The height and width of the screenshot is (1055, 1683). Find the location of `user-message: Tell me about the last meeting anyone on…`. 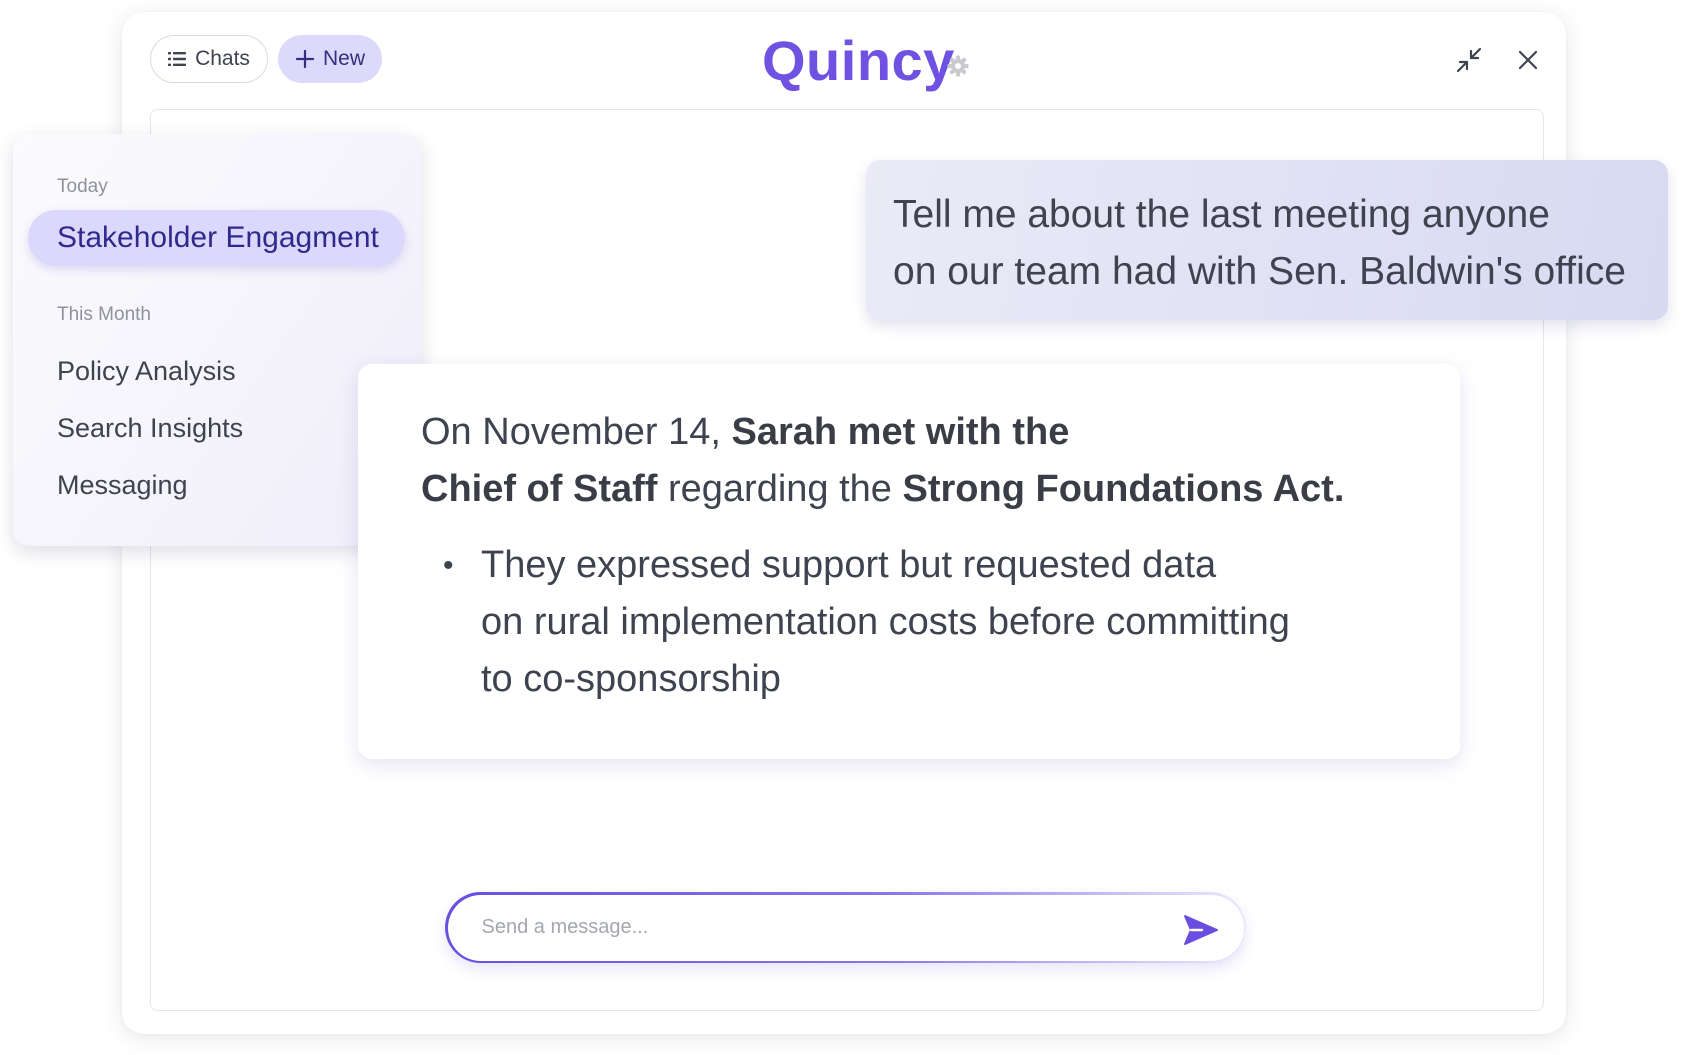

user-message: Tell me about the last meeting anyone on… is located at coordinates (1267, 240).